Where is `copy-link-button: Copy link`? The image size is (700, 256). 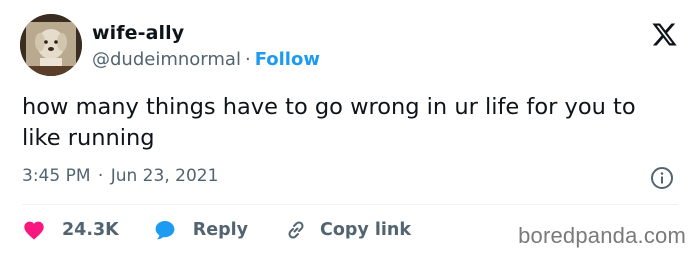
copy-link-button: Copy link is located at coordinates (347, 230).